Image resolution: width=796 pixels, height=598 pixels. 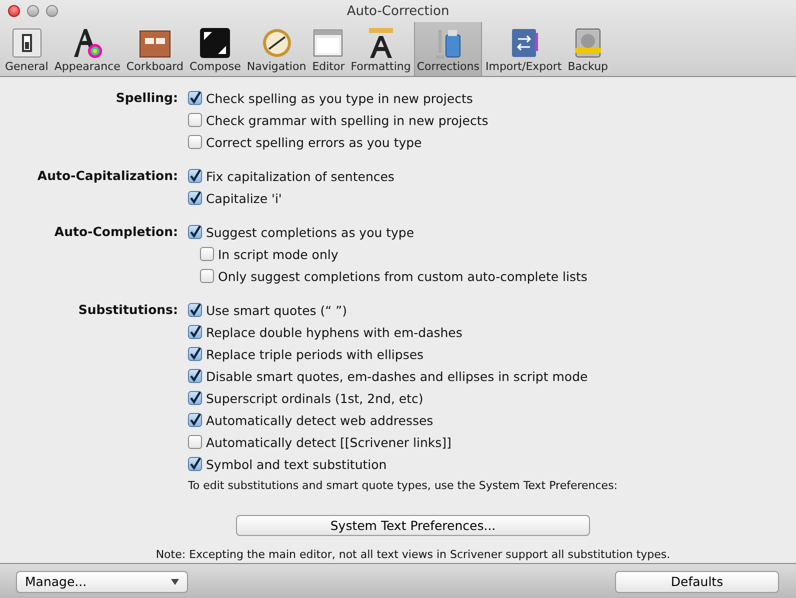 What do you see at coordinates (276, 43) in the screenshot?
I see `compass-icon` at bounding box center [276, 43].